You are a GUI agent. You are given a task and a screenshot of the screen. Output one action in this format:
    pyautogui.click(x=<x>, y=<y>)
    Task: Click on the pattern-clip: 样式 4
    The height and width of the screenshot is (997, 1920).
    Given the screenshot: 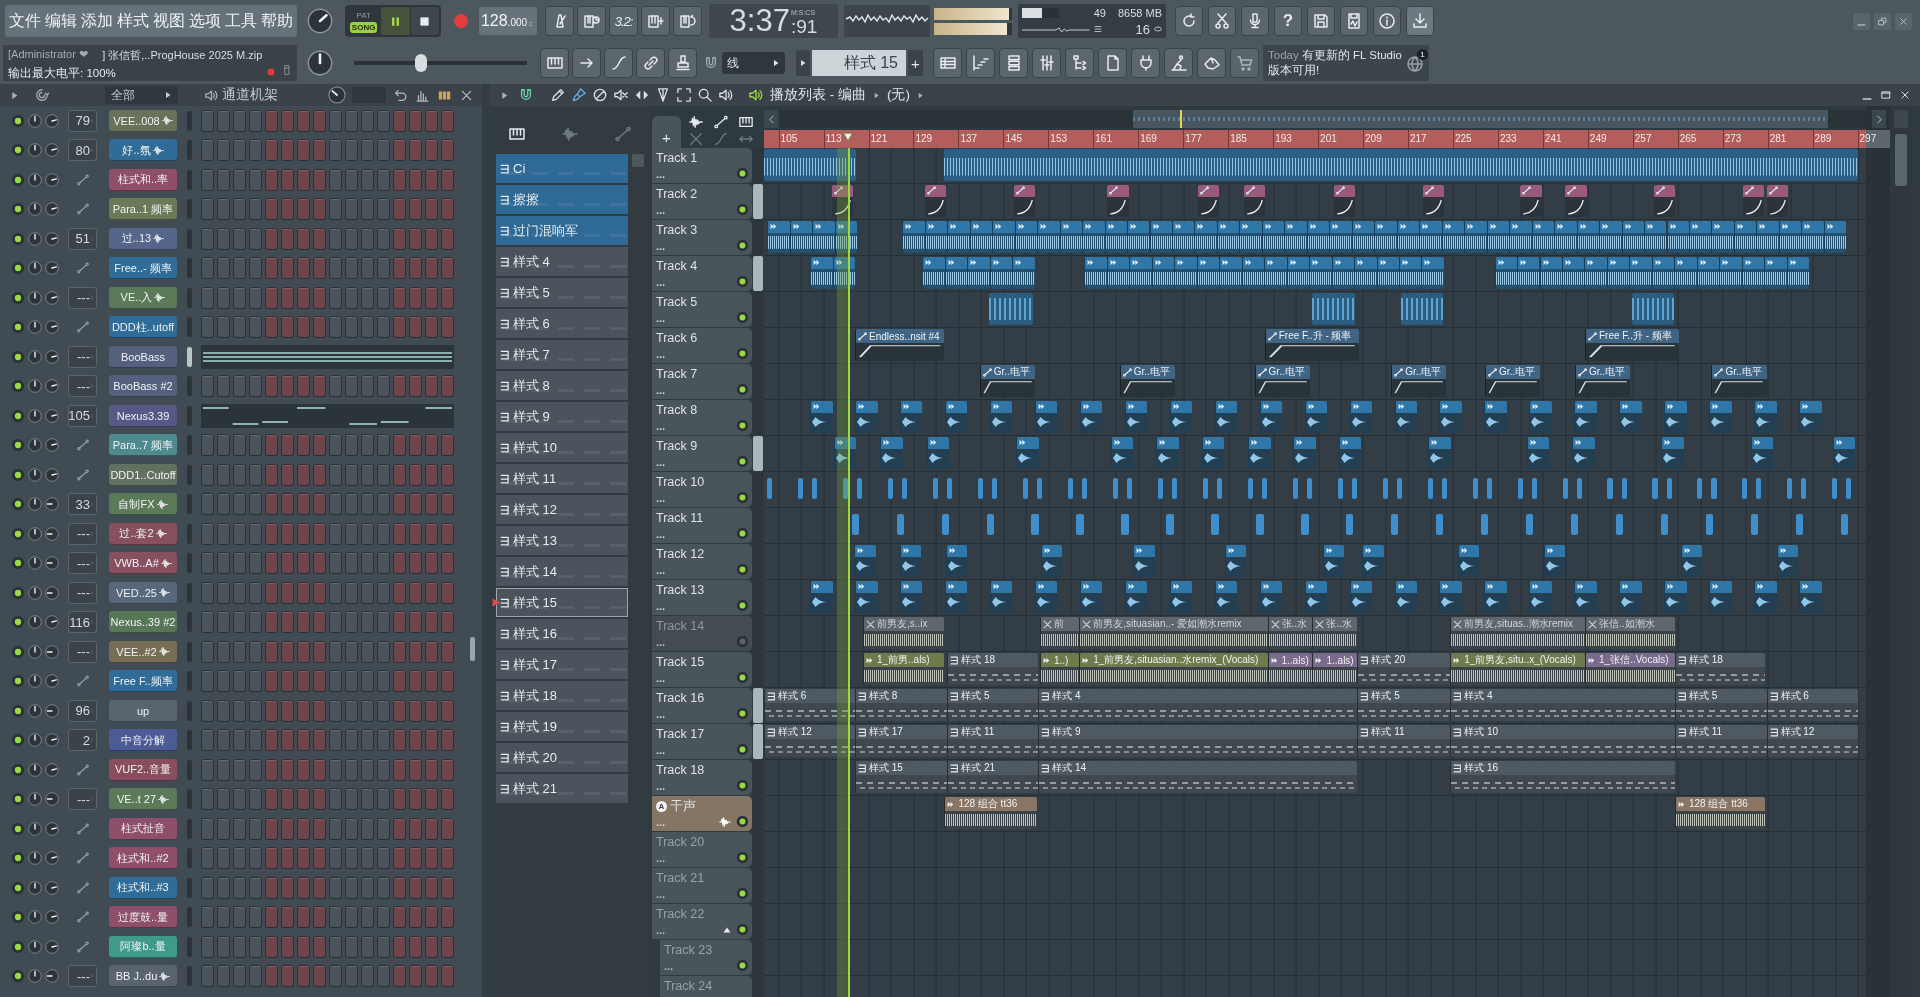 What is the action you would take?
    pyautogui.click(x=1198, y=705)
    